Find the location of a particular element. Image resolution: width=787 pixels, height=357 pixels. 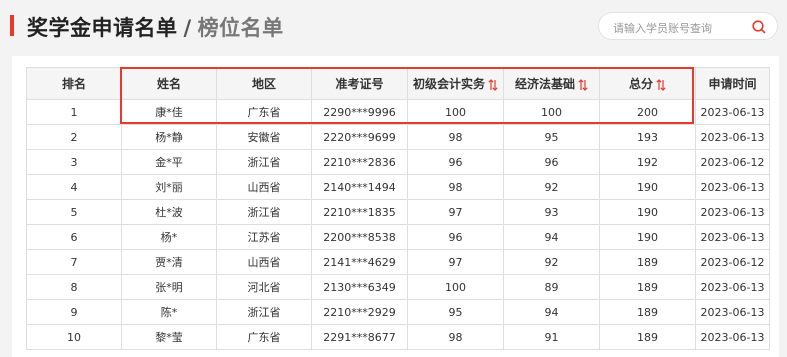

column-header: 初级会计实务 is located at coordinates (455, 83).